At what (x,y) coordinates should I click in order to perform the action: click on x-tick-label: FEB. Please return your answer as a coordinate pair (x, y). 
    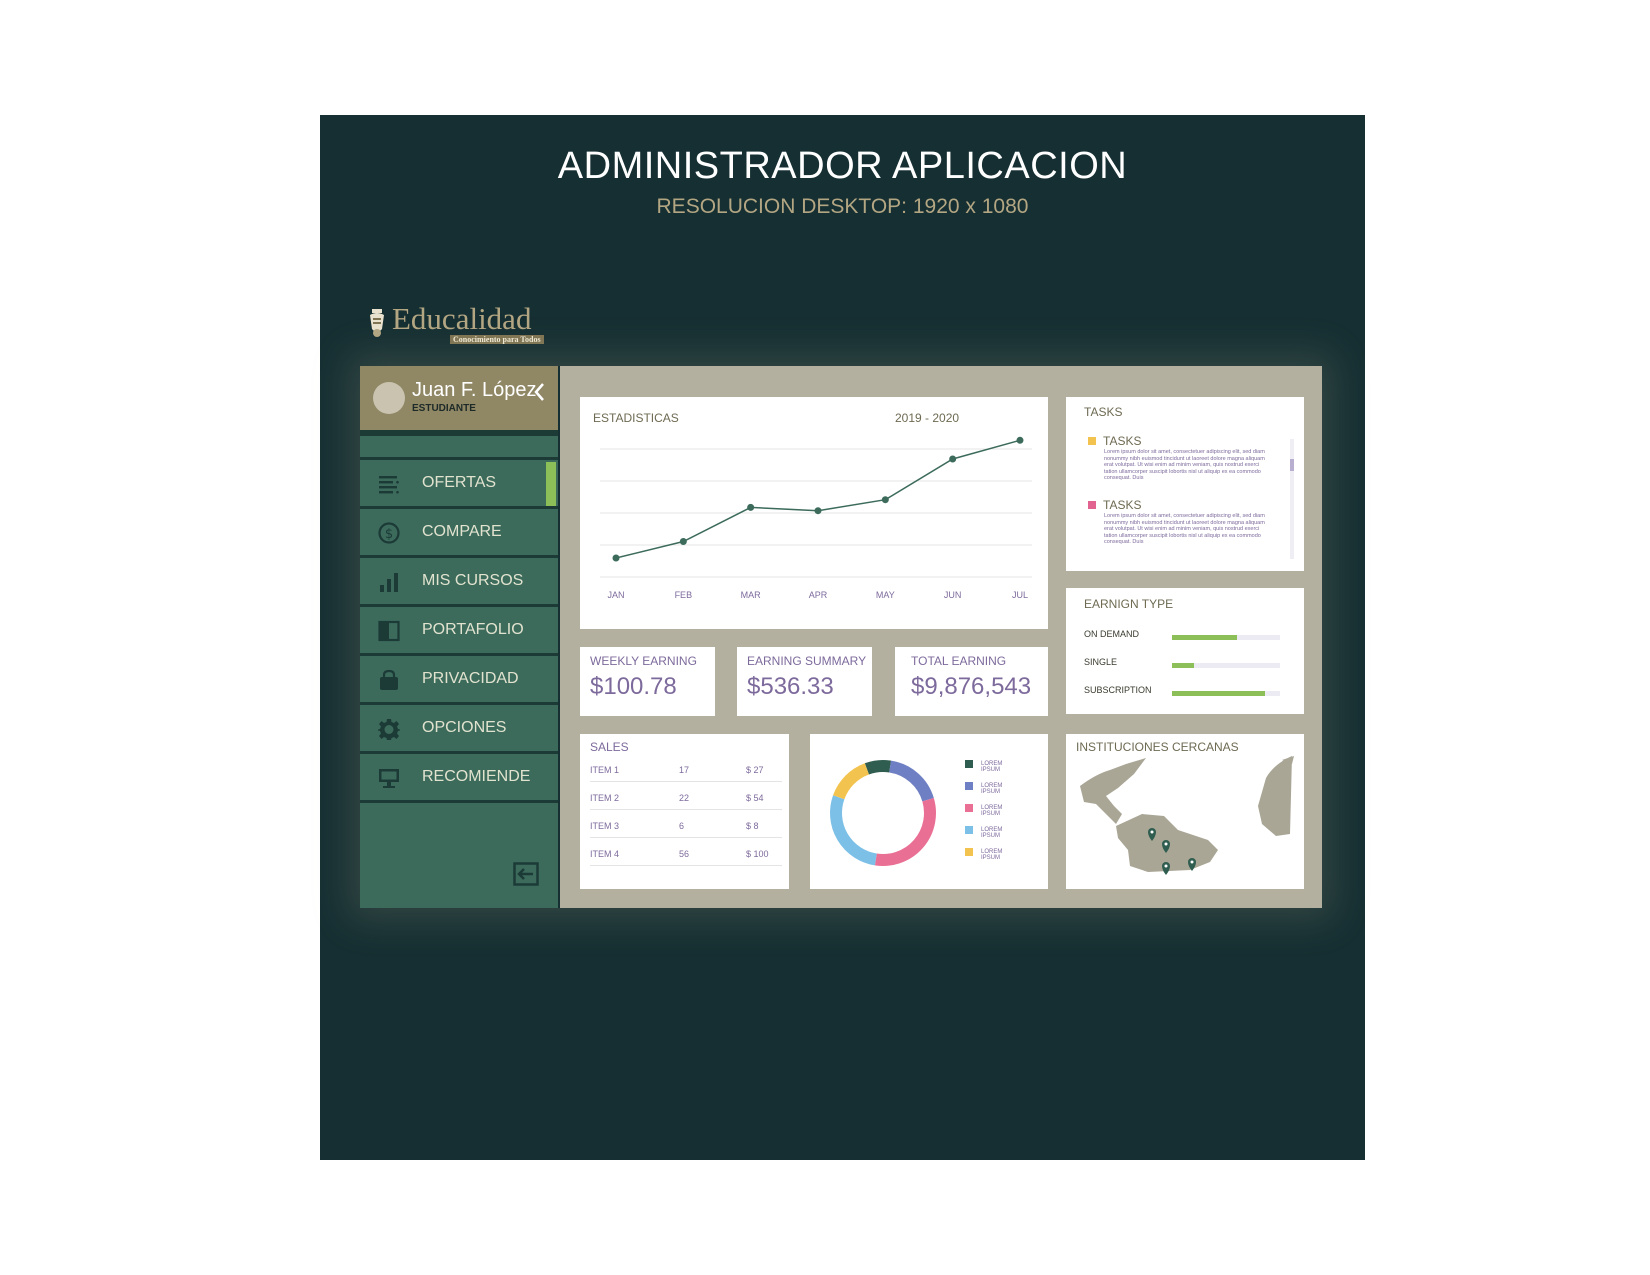
    Looking at the image, I should click on (684, 595).